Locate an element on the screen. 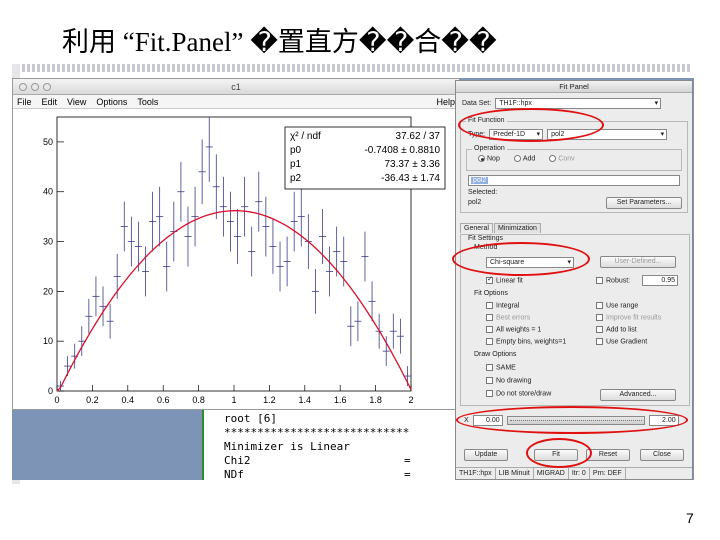 Image resolution: width=720 pixels, height=540 pixels. zoom-window-icon is located at coordinates (47, 87).